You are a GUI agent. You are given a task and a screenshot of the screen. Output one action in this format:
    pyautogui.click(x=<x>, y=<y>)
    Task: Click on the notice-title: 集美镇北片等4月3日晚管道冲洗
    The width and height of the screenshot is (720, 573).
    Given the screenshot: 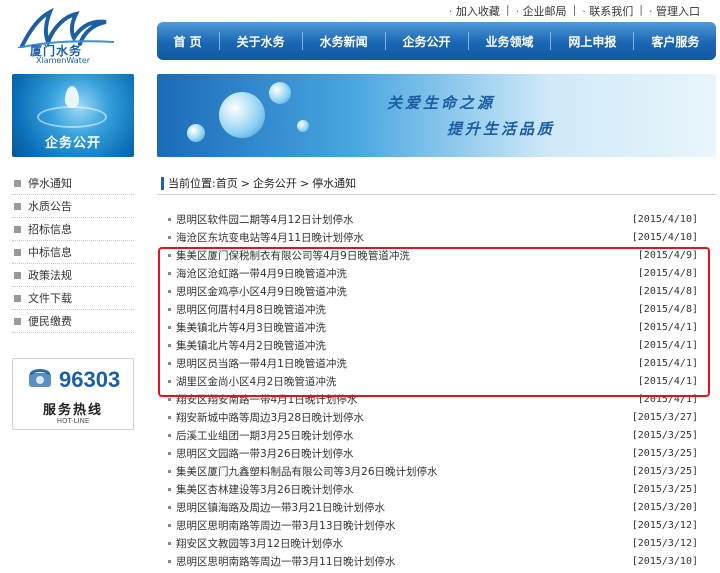 What is the action you would take?
    pyautogui.click(x=251, y=327)
    